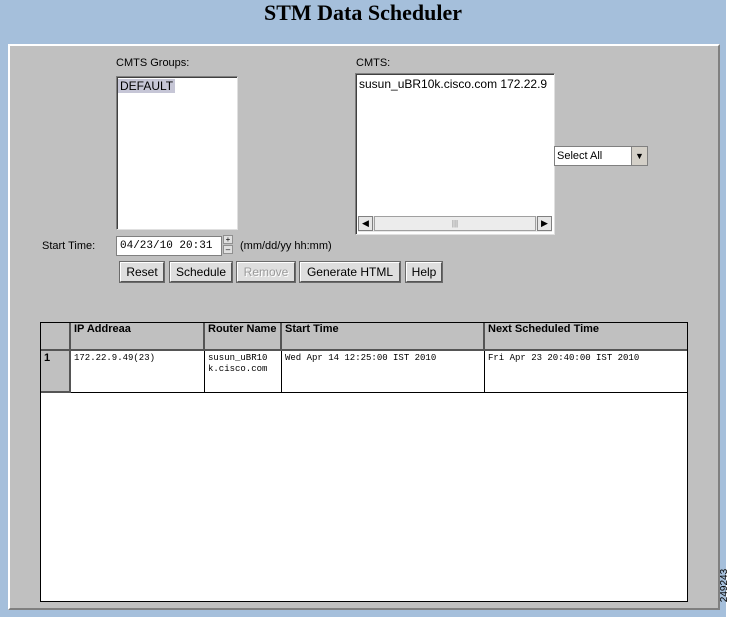 The image size is (742, 617). I want to click on cmts-group-item: DEFAULT, so click(147, 86).